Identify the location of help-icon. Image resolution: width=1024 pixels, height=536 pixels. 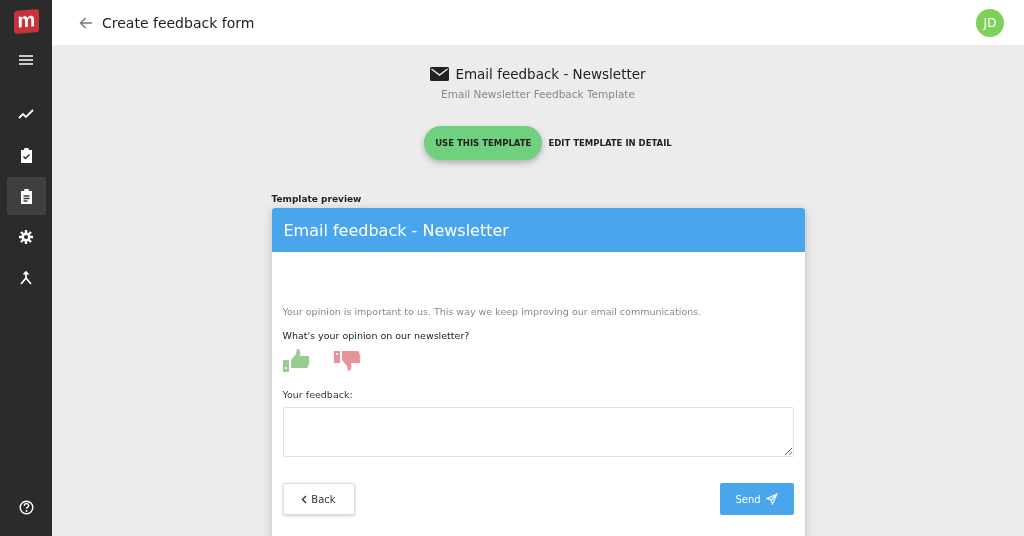
(26, 507).